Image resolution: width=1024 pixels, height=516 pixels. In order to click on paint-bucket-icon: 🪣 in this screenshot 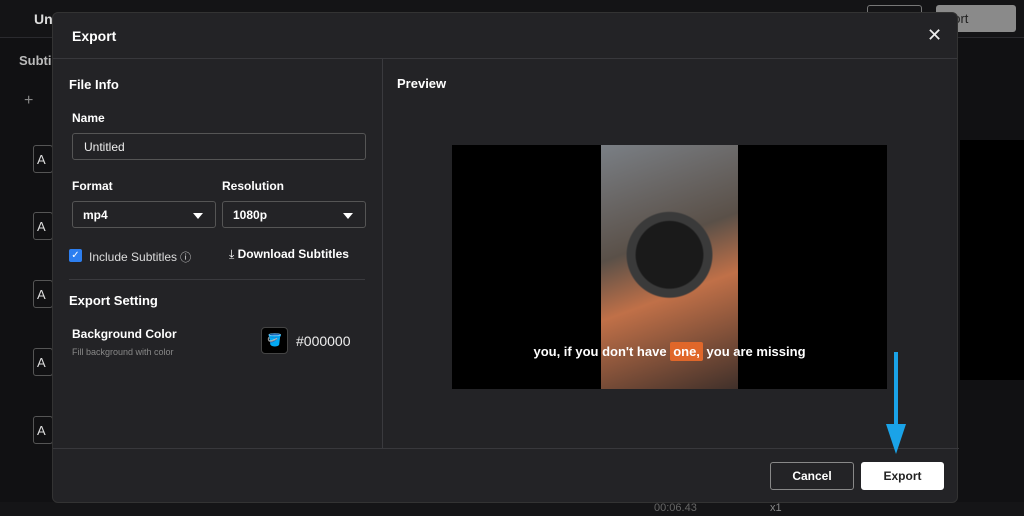, I will do `click(274, 340)`.